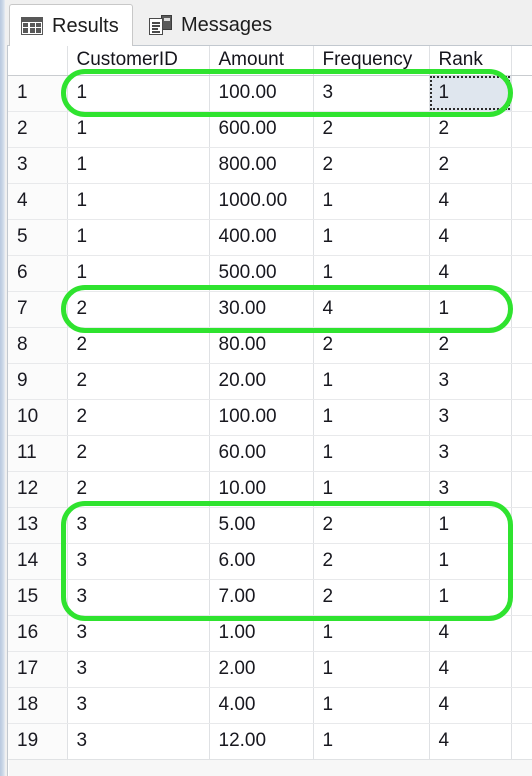 Image resolution: width=532 pixels, height=776 pixels. What do you see at coordinates (261, 561) in the screenshot?
I see `cell-amount: 6.00` at bounding box center [261, 561].